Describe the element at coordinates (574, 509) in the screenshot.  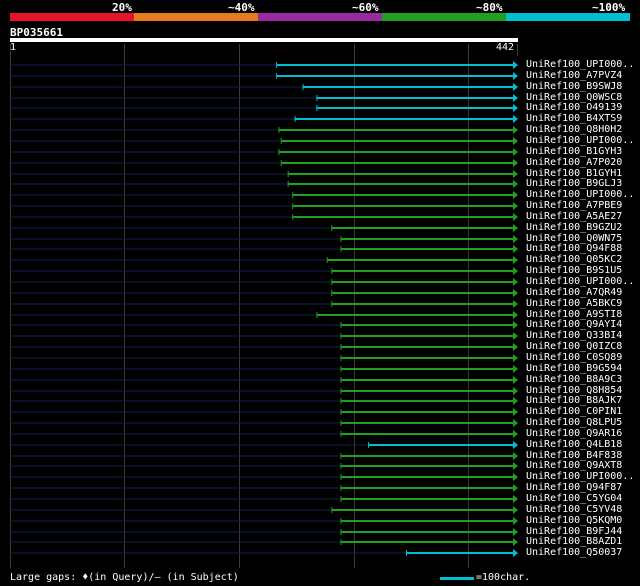
I see `hit-label: UniRef100_C5YV48` at that location.